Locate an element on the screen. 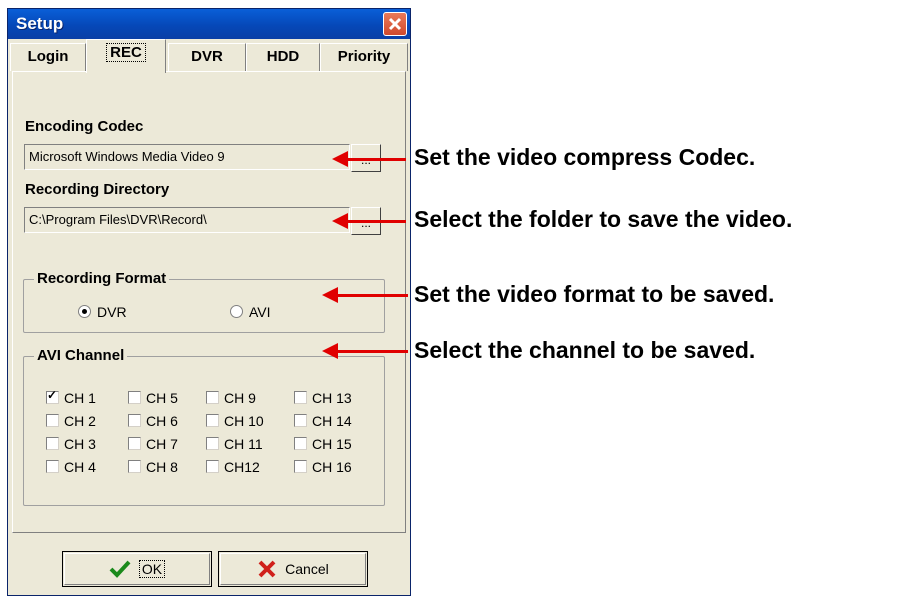  checkbox-ch2: CH 2 is located at coordinates (71, 421).